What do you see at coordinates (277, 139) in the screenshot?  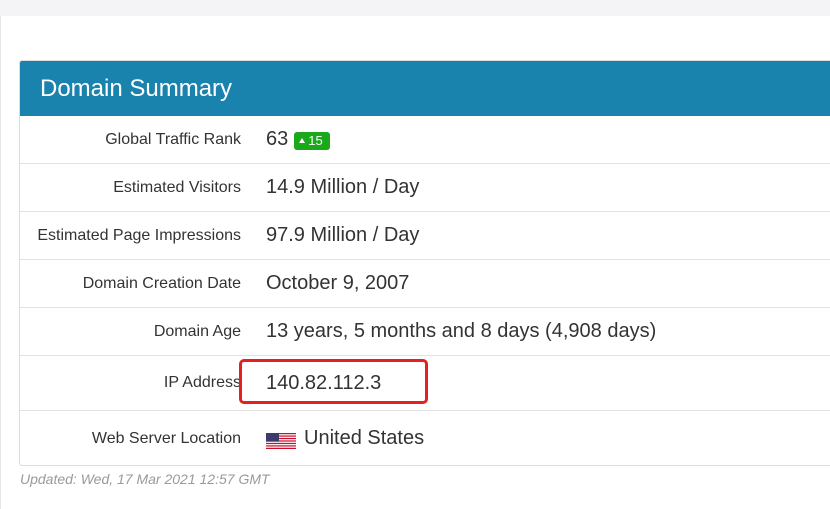 I see `traffic-rank-value: 63` at bounding box center [277, 139].